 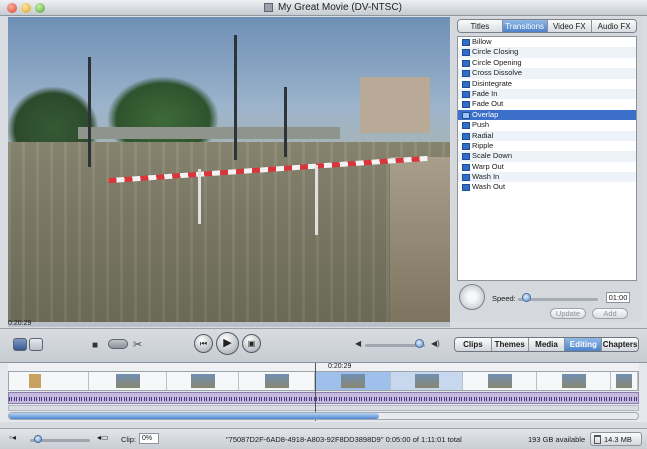 I want to click on audio-waveform, so click(x=323, y=399).